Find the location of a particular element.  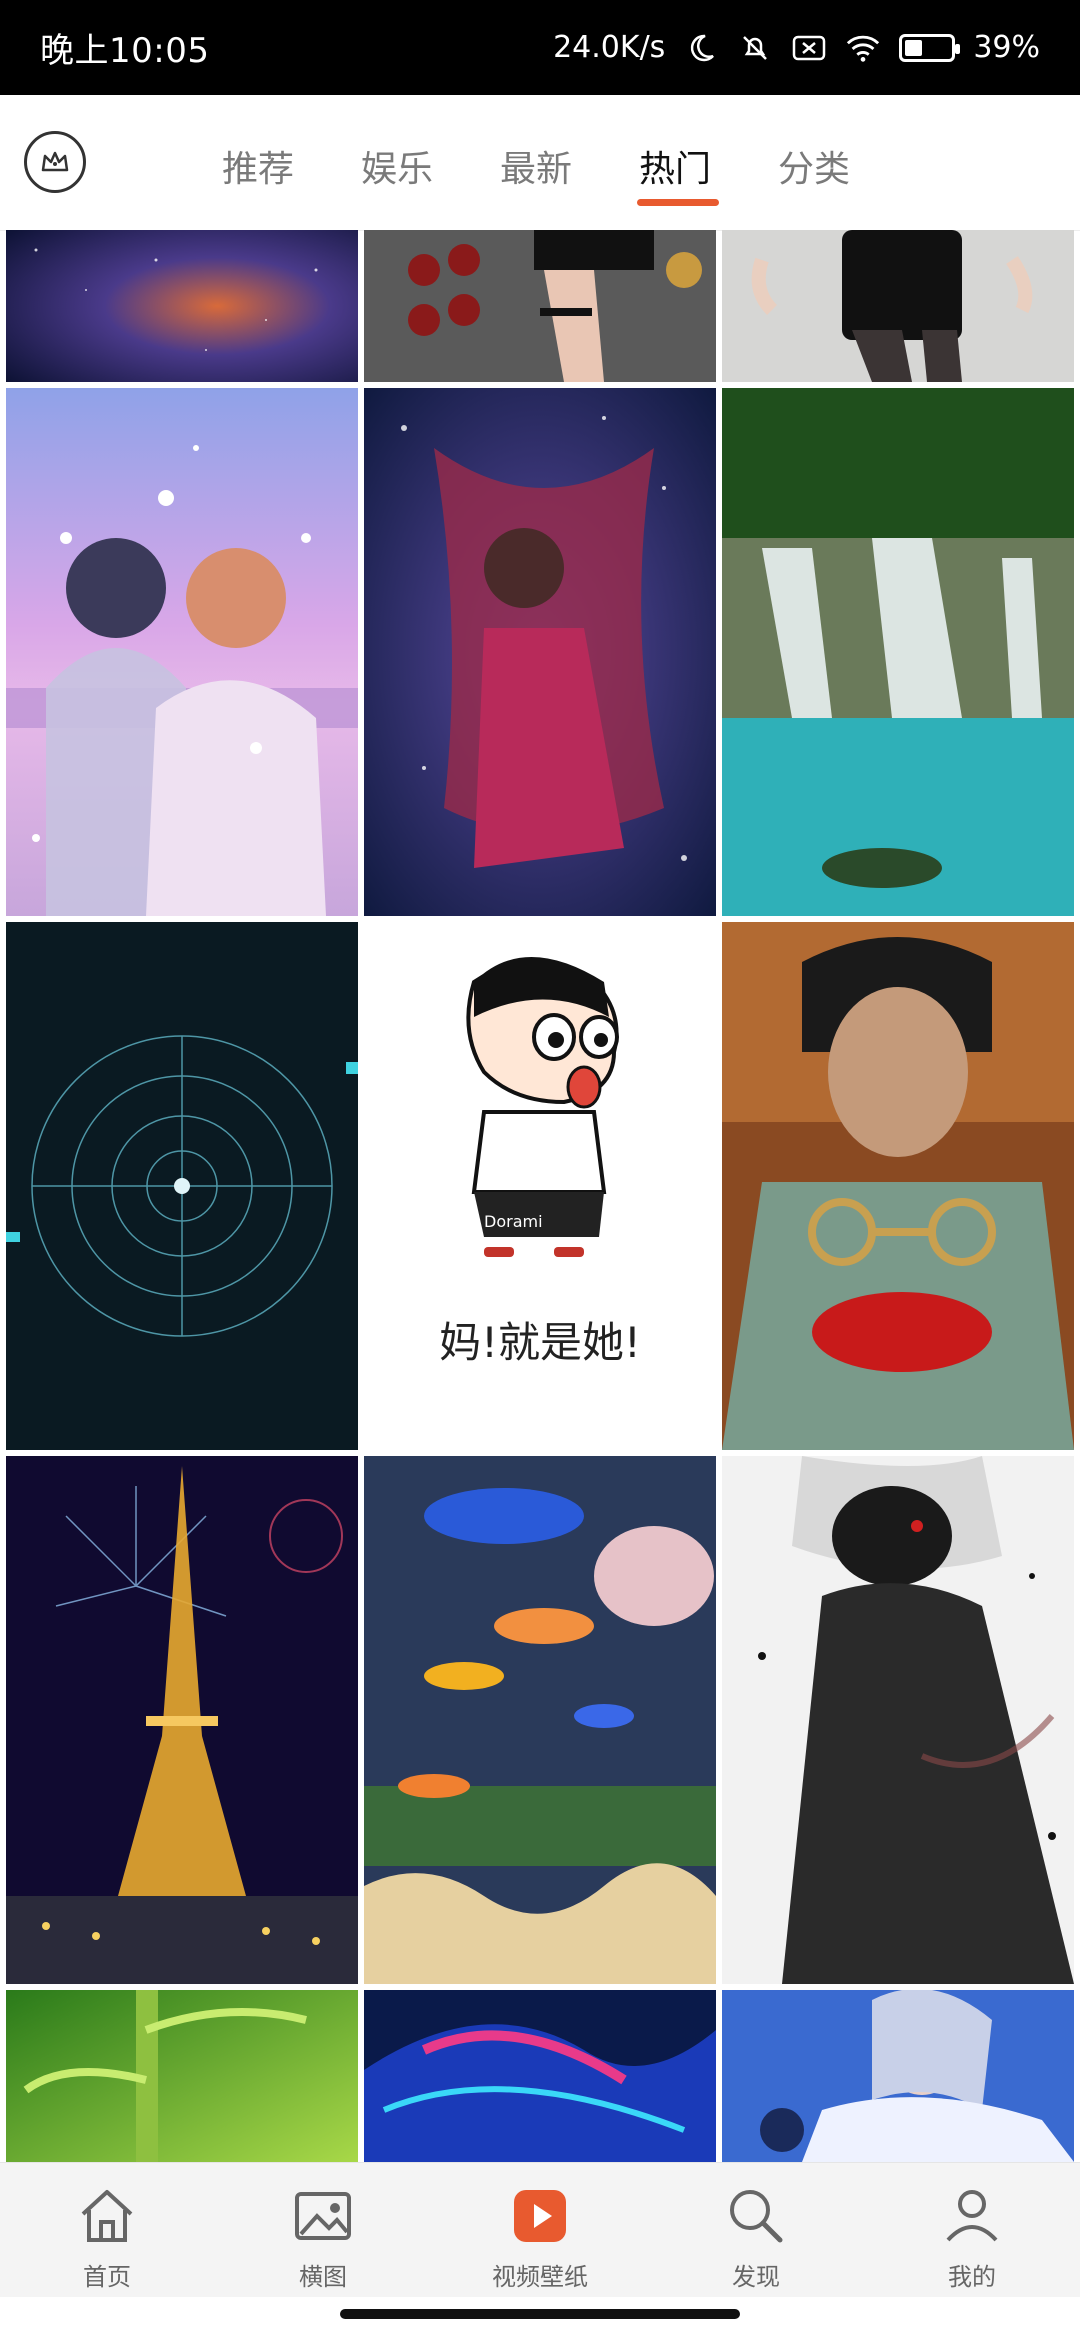

tile-fantasy-warrior is located at coordinates (898, 2076).